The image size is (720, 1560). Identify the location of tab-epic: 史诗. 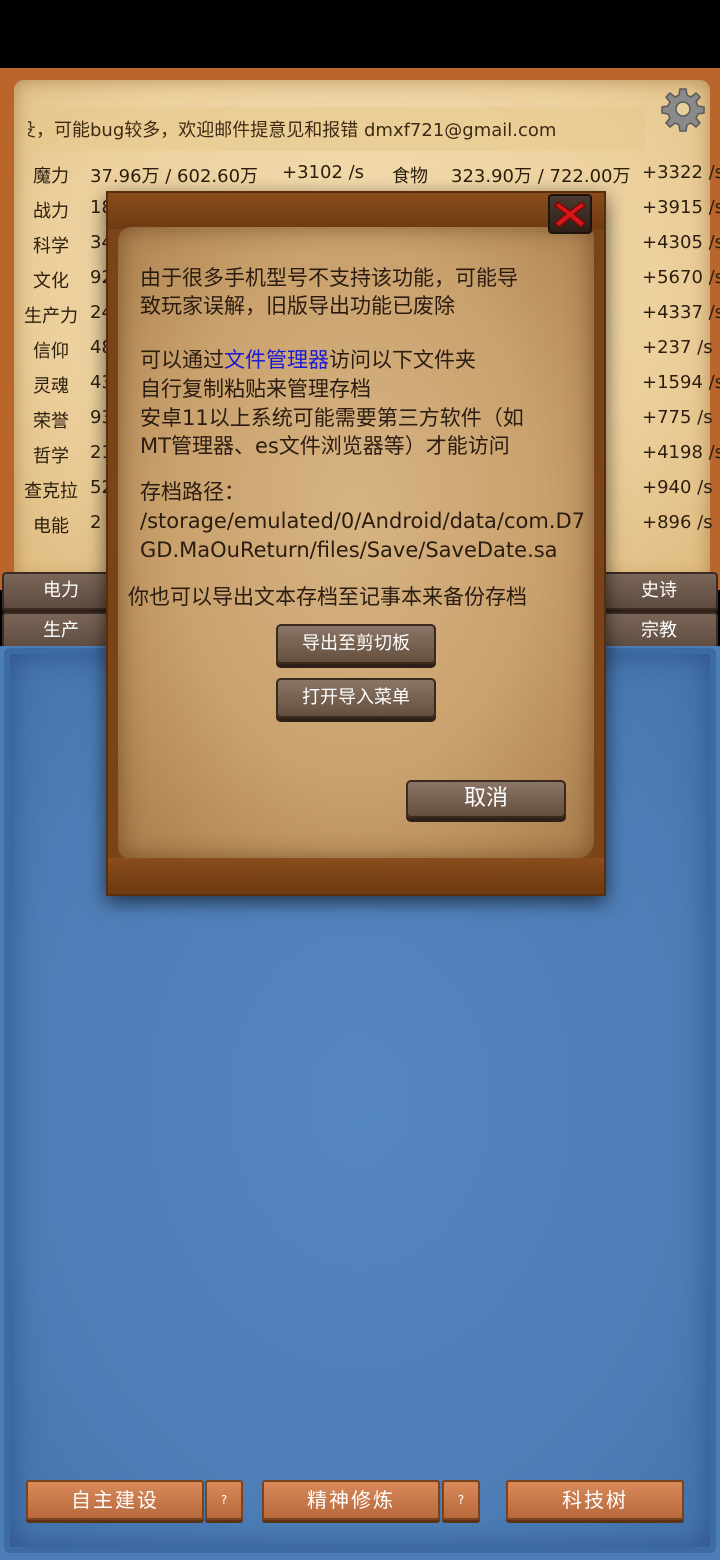
(659, 591).